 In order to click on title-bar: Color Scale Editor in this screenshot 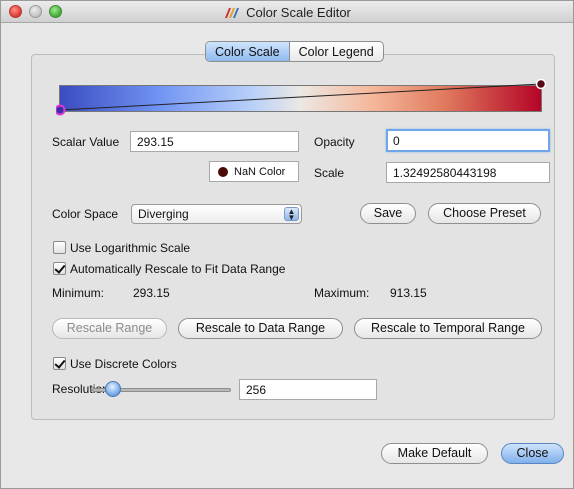, I will do `click(287, 12)`.